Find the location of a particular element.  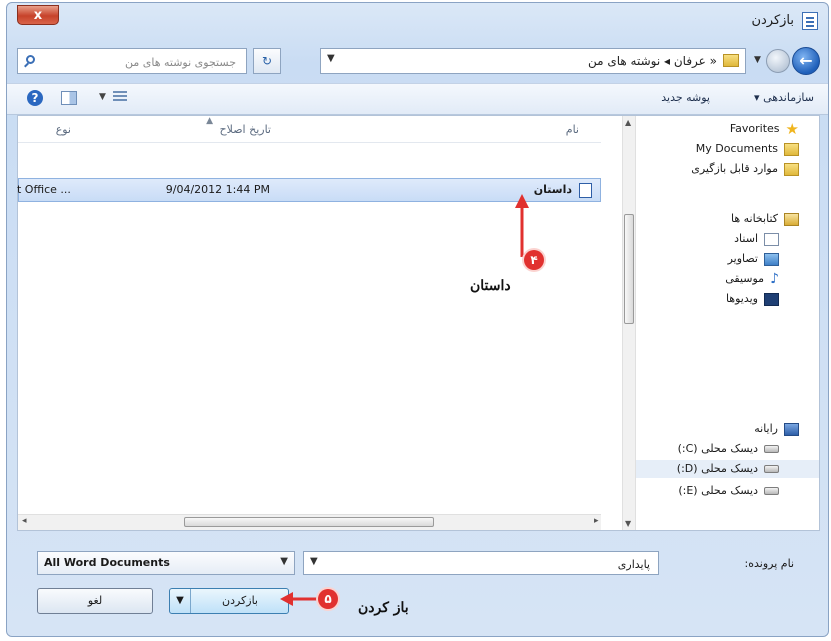

arrow-head-step4 is located at coordinates (522, 201).